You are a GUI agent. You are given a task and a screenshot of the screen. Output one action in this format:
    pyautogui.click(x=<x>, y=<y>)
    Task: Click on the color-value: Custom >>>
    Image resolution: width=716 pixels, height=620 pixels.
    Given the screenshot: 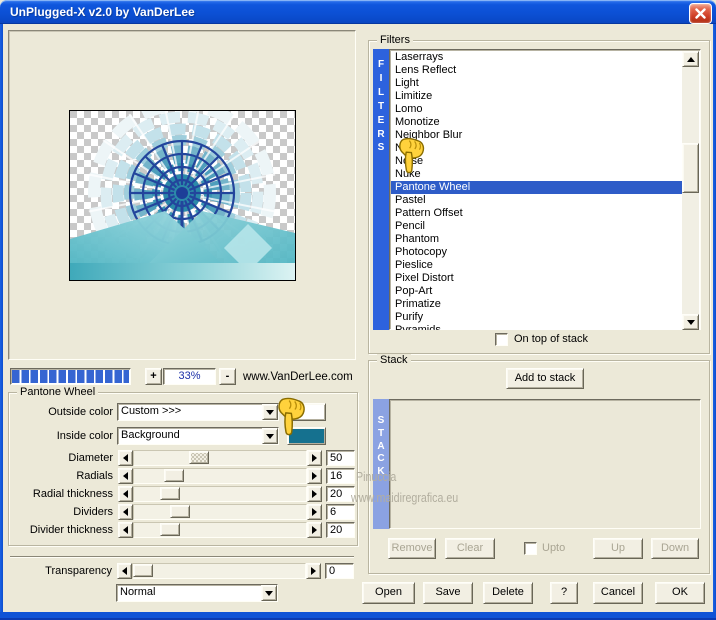 What is the action you would take?
    pyautogui.click(x=151, y=411)
    